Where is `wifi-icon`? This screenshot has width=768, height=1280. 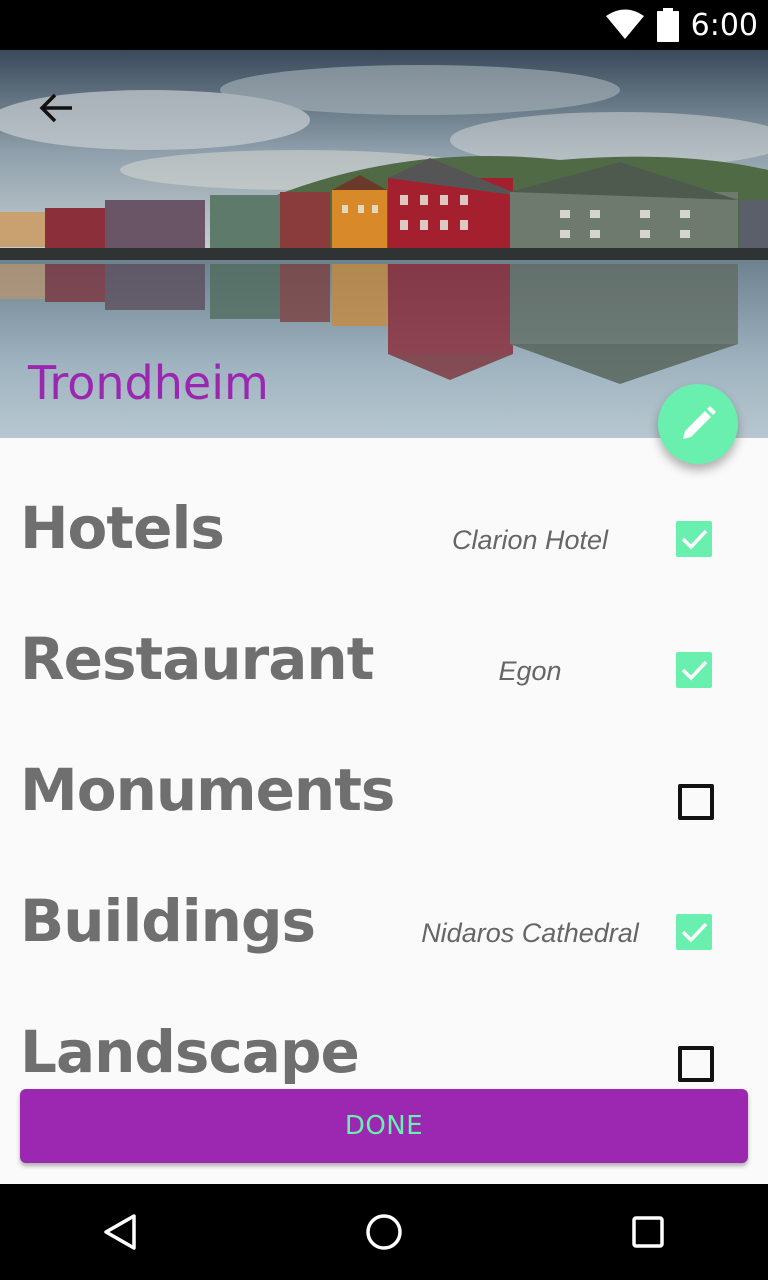
wifi-icon is located at coordinates (624, 24).